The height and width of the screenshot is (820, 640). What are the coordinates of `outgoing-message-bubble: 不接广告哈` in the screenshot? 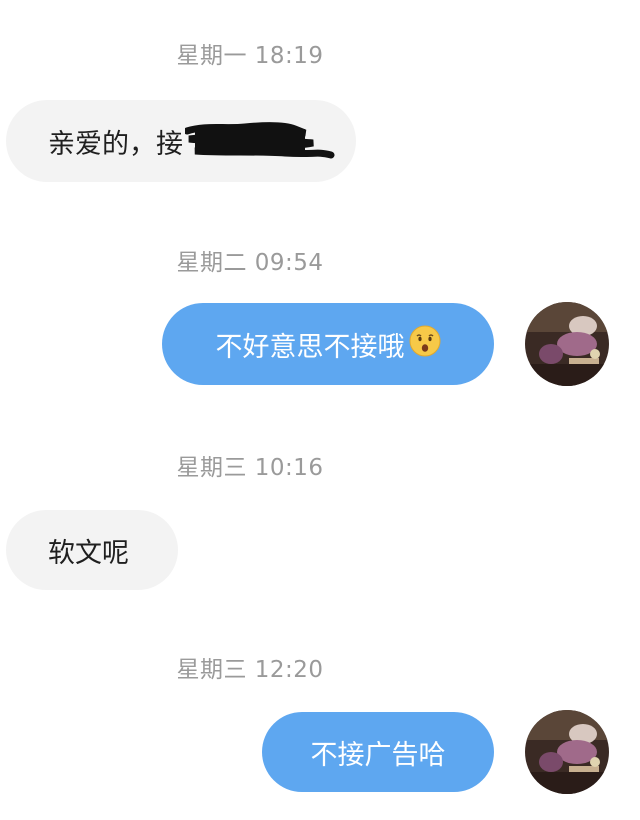 It's located at (378, 752).